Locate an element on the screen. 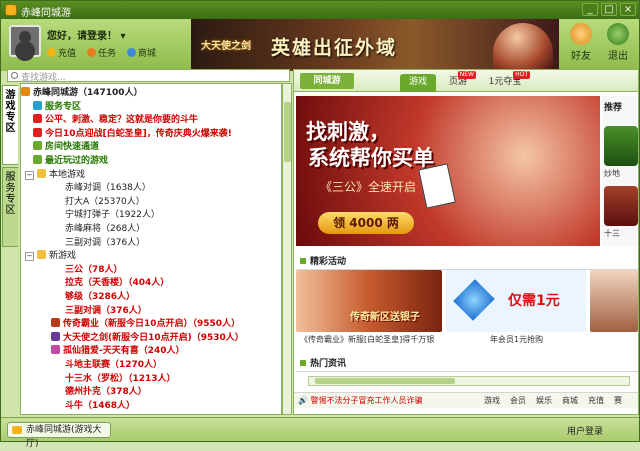 This screenshot has width=640, height=451. tree-item: − 新游戏 is located at coordinates (50, 256).